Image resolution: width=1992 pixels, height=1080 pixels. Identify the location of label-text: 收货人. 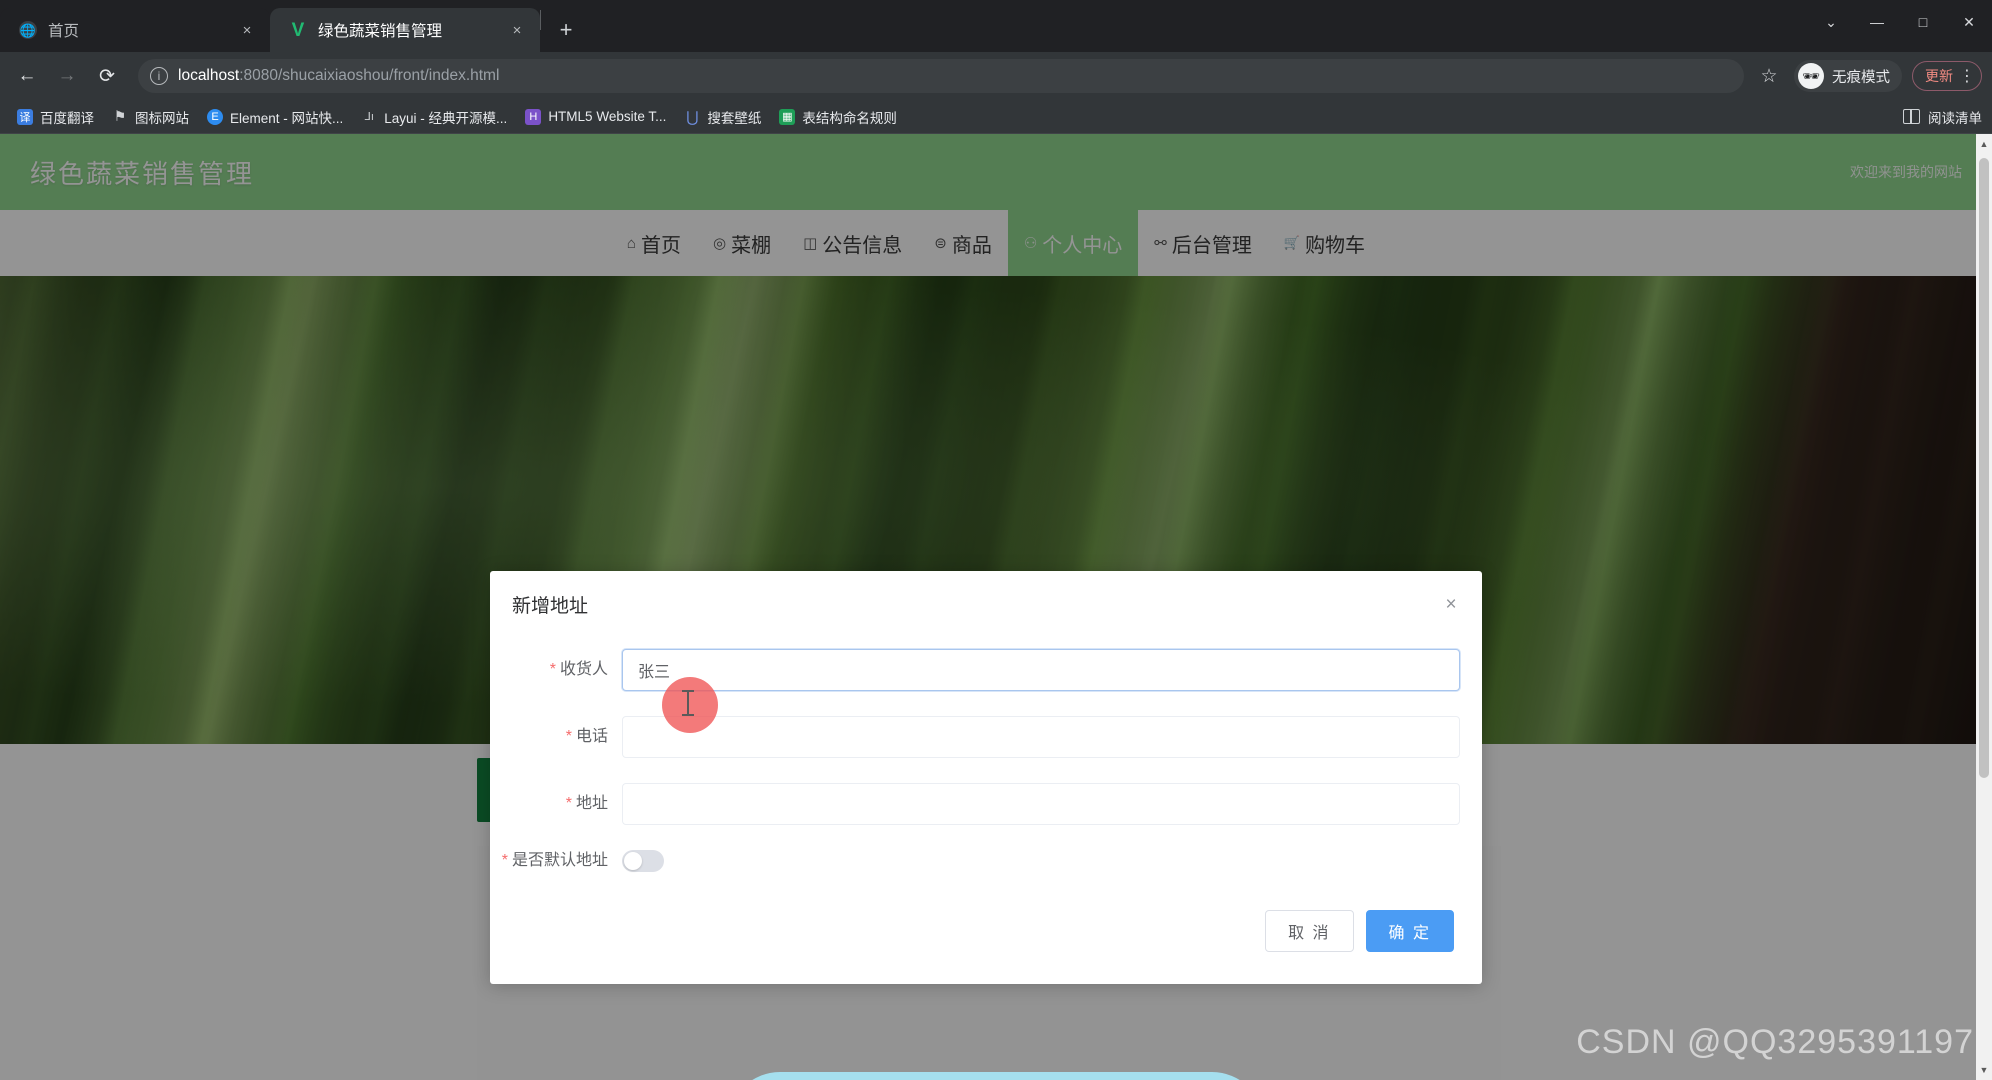
(583, 669).